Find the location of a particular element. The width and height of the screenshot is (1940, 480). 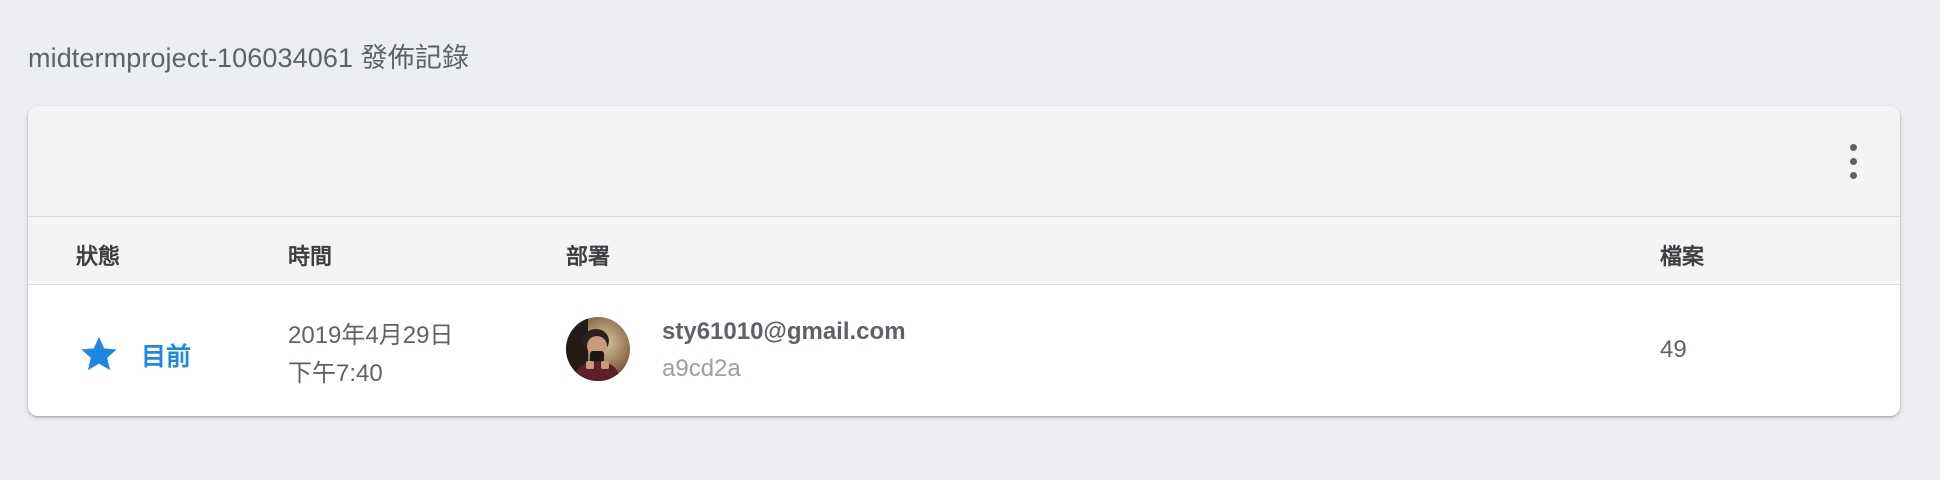

files-count: 49 is located at coordinates (1673, 349).